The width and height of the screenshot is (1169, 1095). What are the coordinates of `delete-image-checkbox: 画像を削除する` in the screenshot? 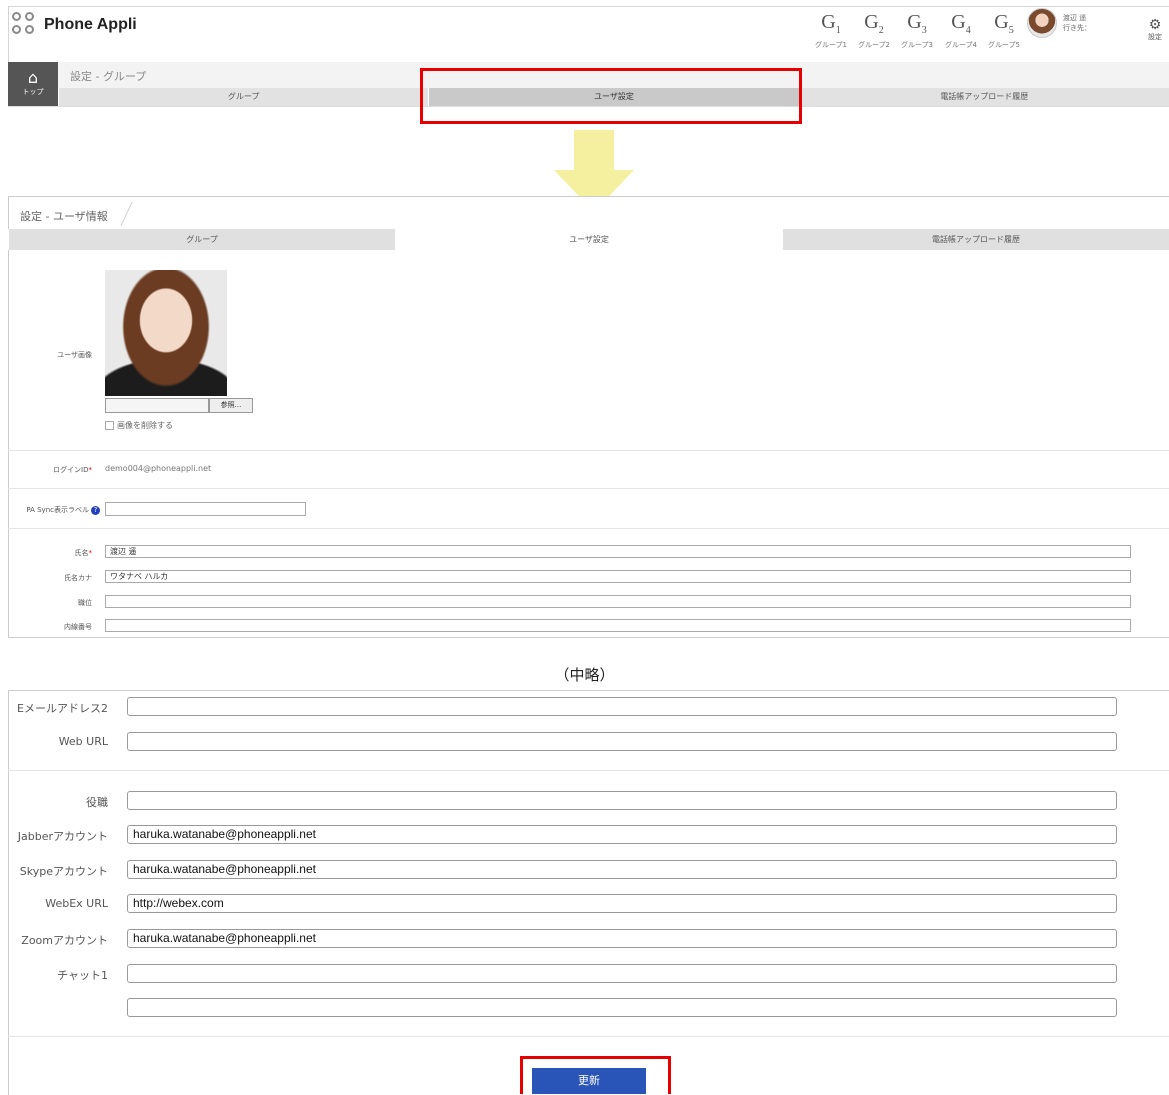 It's located at (139, 425).